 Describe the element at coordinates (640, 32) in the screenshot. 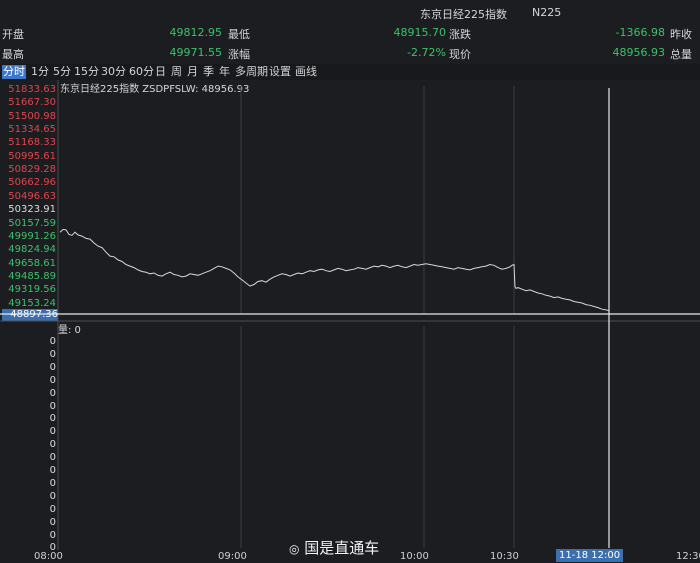

I see `quote-value: -1366.98` at that location.